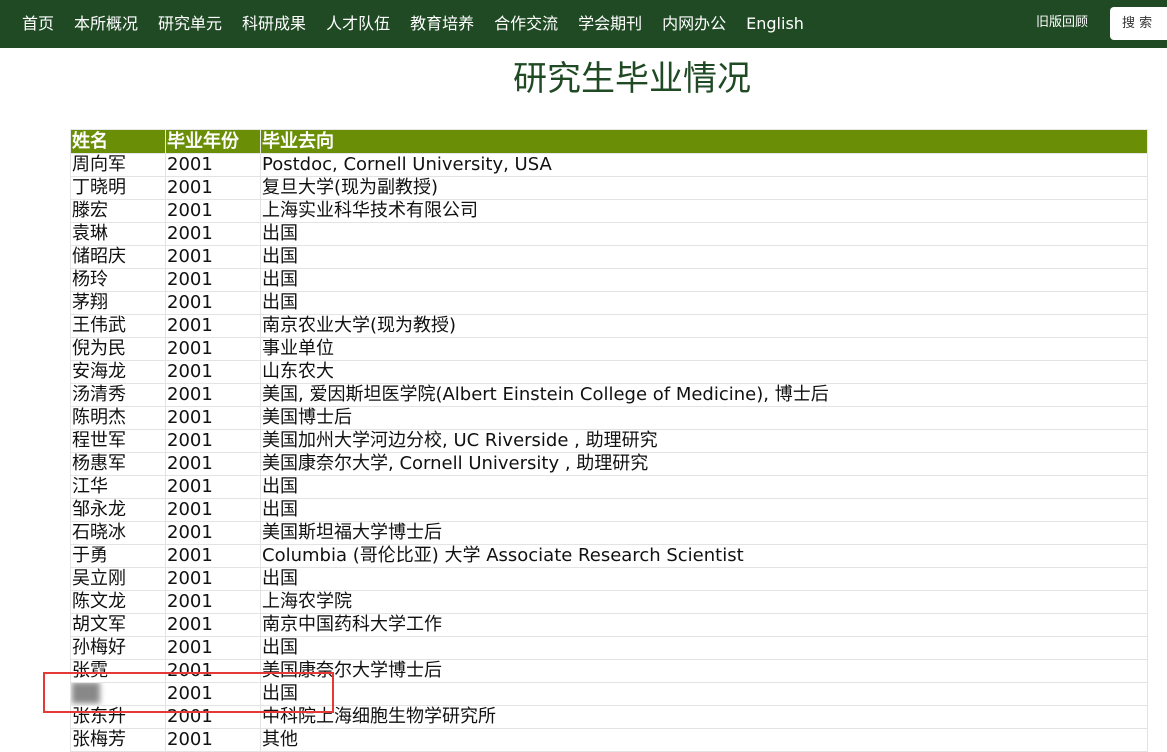 The height and width of the screenshot is (752, 1167). I want to click on cell-name: 张梅芳, so click(118, 740).